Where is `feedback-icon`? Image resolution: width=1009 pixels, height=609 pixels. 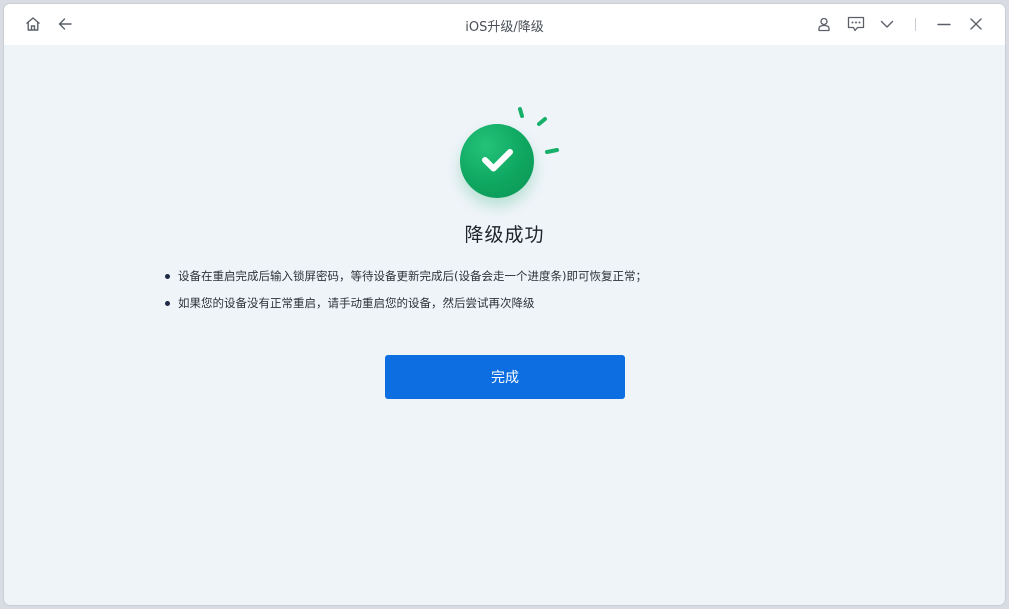
feedback-icon is located at coordinates (856, 24).